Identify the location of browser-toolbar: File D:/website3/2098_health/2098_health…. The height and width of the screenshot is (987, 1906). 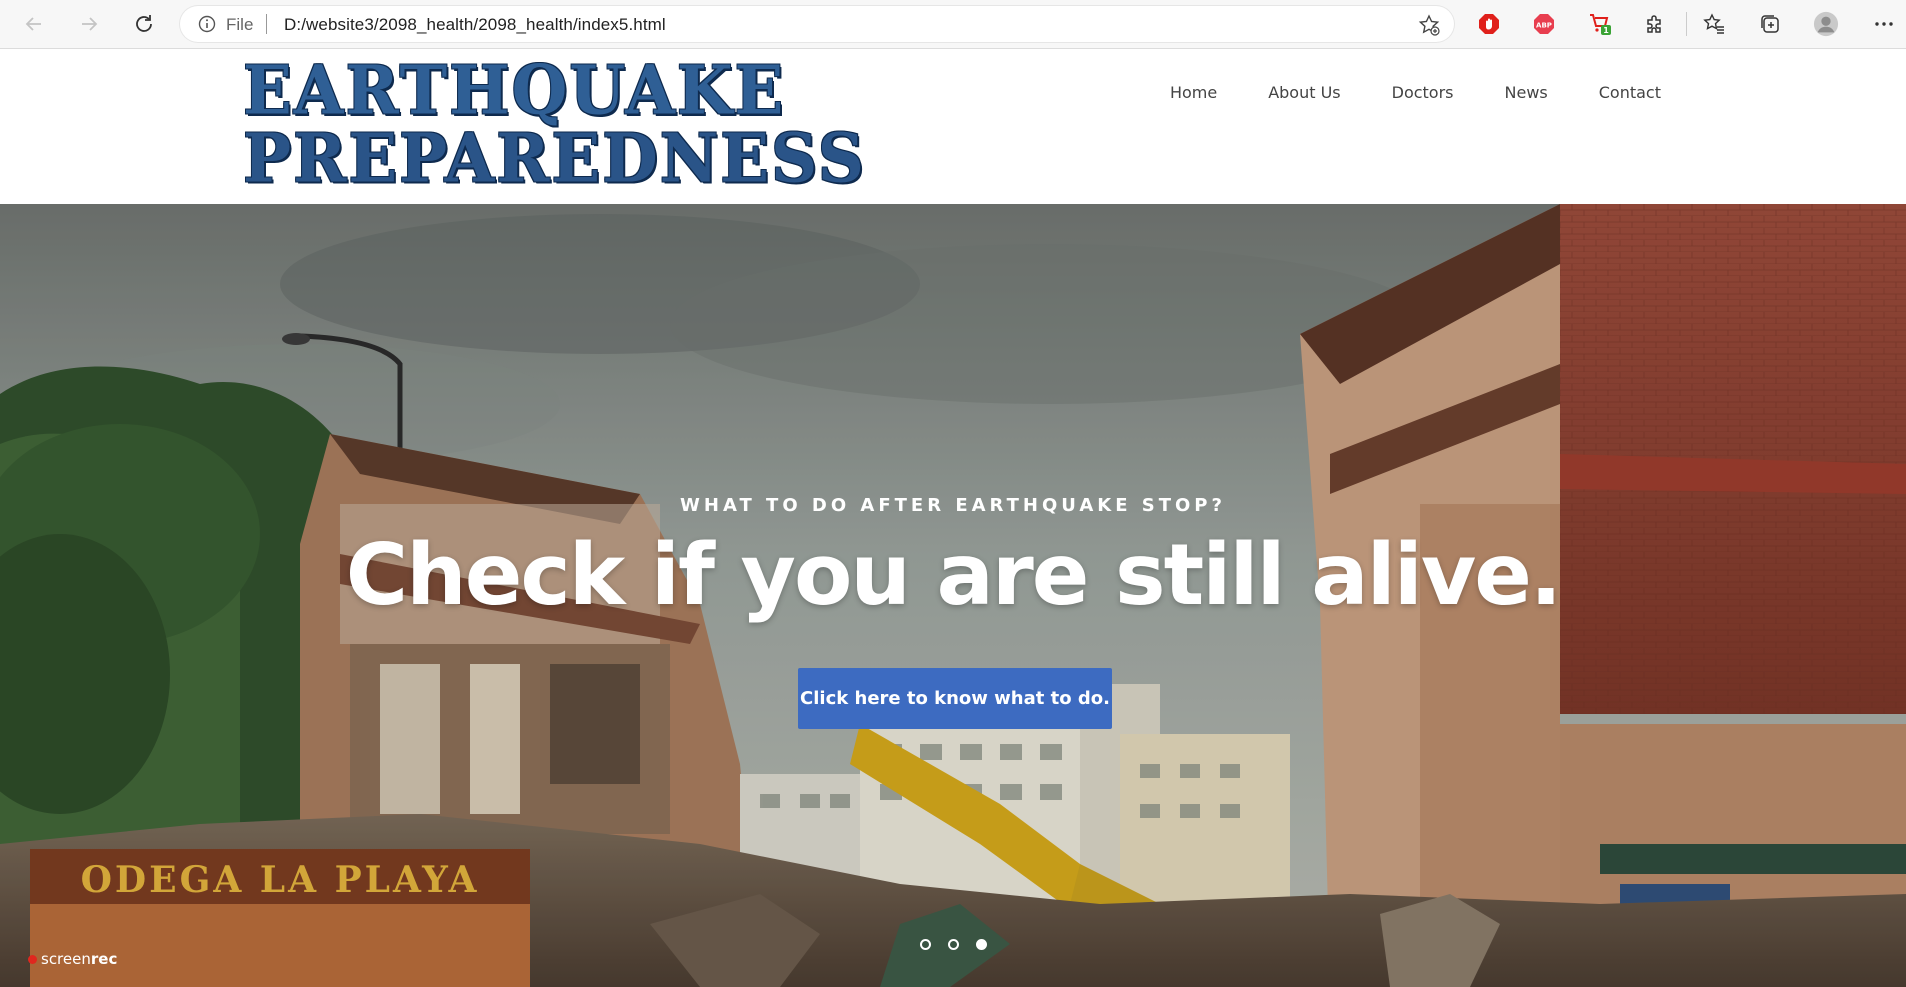
(953, 24).